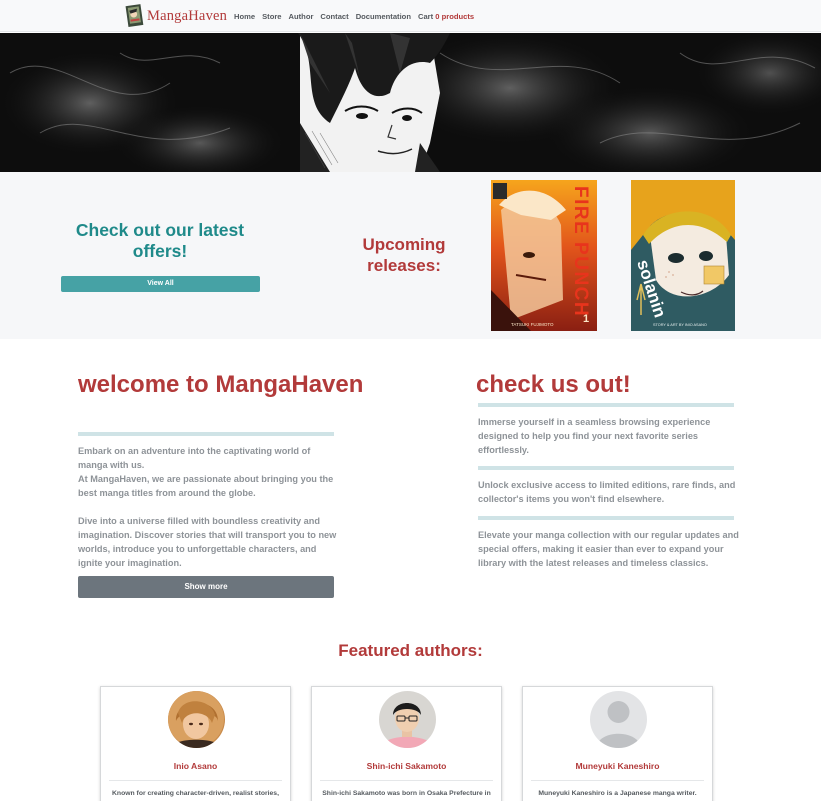  I want to click on solanin-cover-art: solanin STORY & ART BY INIO ASANO, so click(683, 255).